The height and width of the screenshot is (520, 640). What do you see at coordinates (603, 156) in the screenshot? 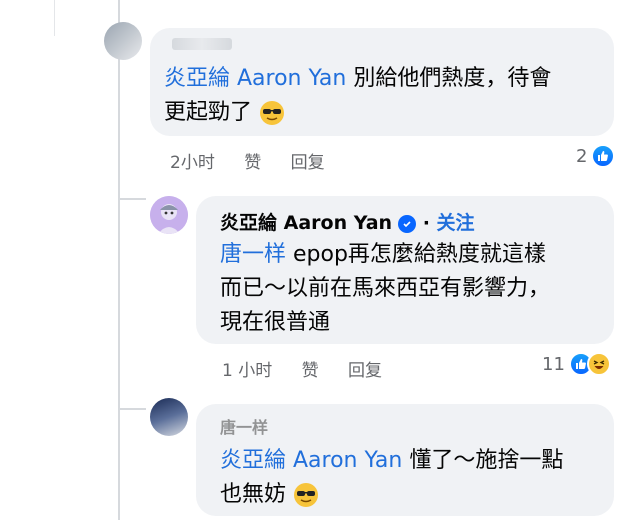
I see `like-reaction-icon` at bounding box center [603, 156].